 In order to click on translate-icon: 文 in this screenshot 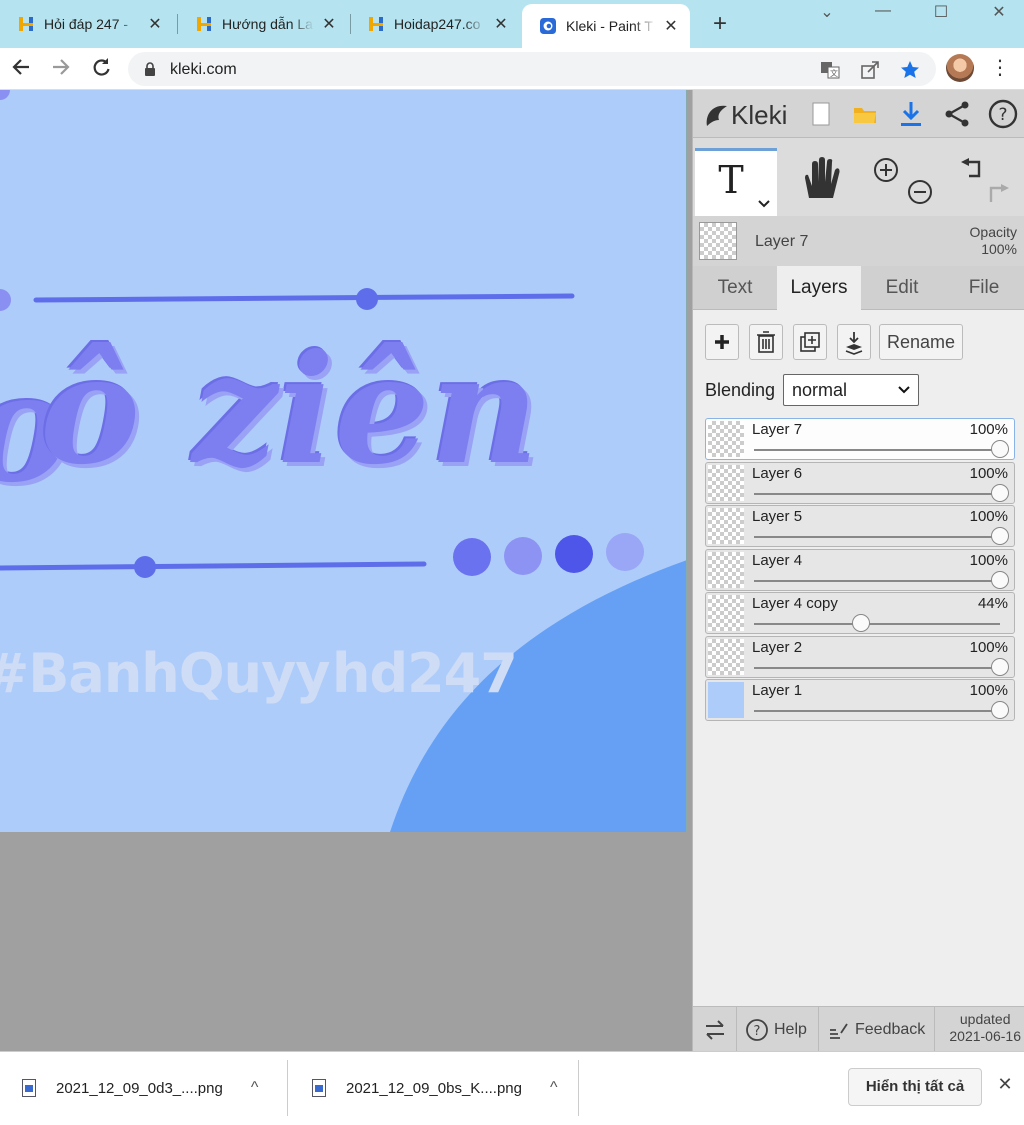, I will do `click(830, 70)`.